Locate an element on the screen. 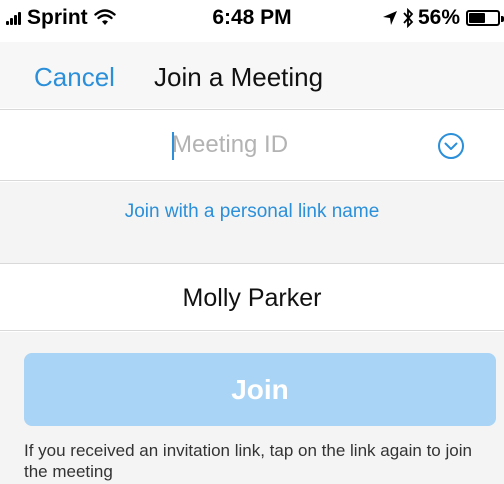 This screenshot has height=484, width=504. name-input is located at coordinates (252, 298).